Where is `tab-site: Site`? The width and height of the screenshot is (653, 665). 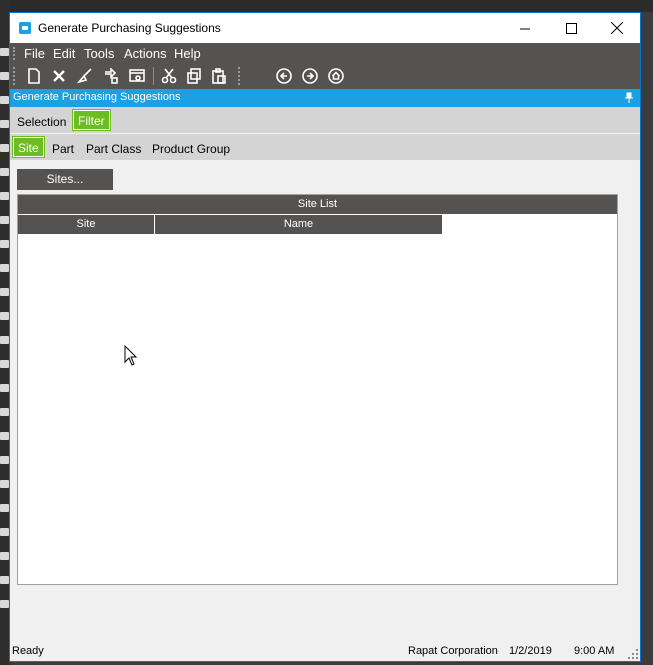
tab-site: Site is located at coordinates (28, 147).